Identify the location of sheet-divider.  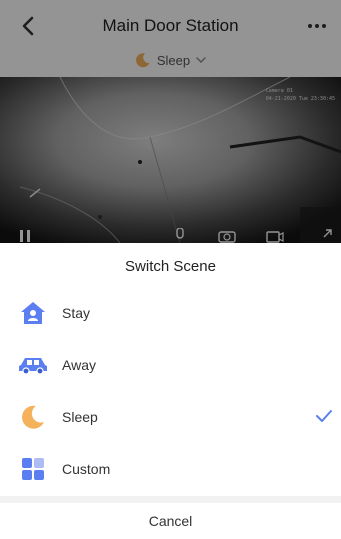
(170, 499).